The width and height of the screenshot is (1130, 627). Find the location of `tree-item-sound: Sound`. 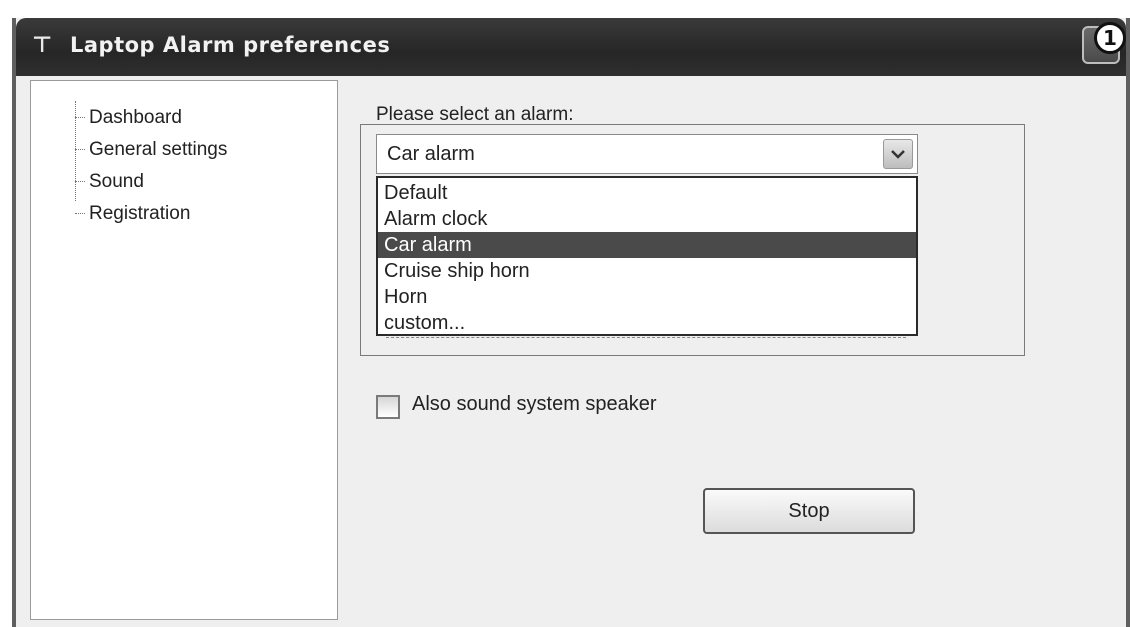

tree-item-sound: Sound is located at coordinates (109, 182).